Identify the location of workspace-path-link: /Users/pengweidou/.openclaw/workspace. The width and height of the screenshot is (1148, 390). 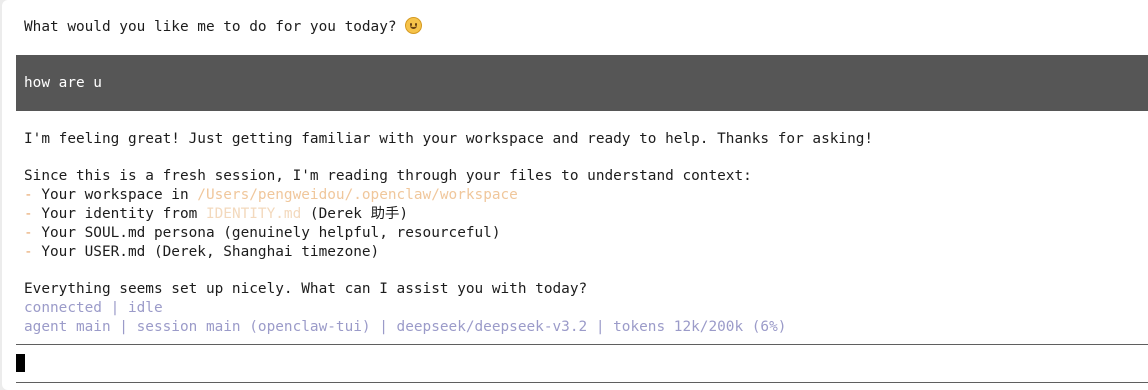
(357, 195).